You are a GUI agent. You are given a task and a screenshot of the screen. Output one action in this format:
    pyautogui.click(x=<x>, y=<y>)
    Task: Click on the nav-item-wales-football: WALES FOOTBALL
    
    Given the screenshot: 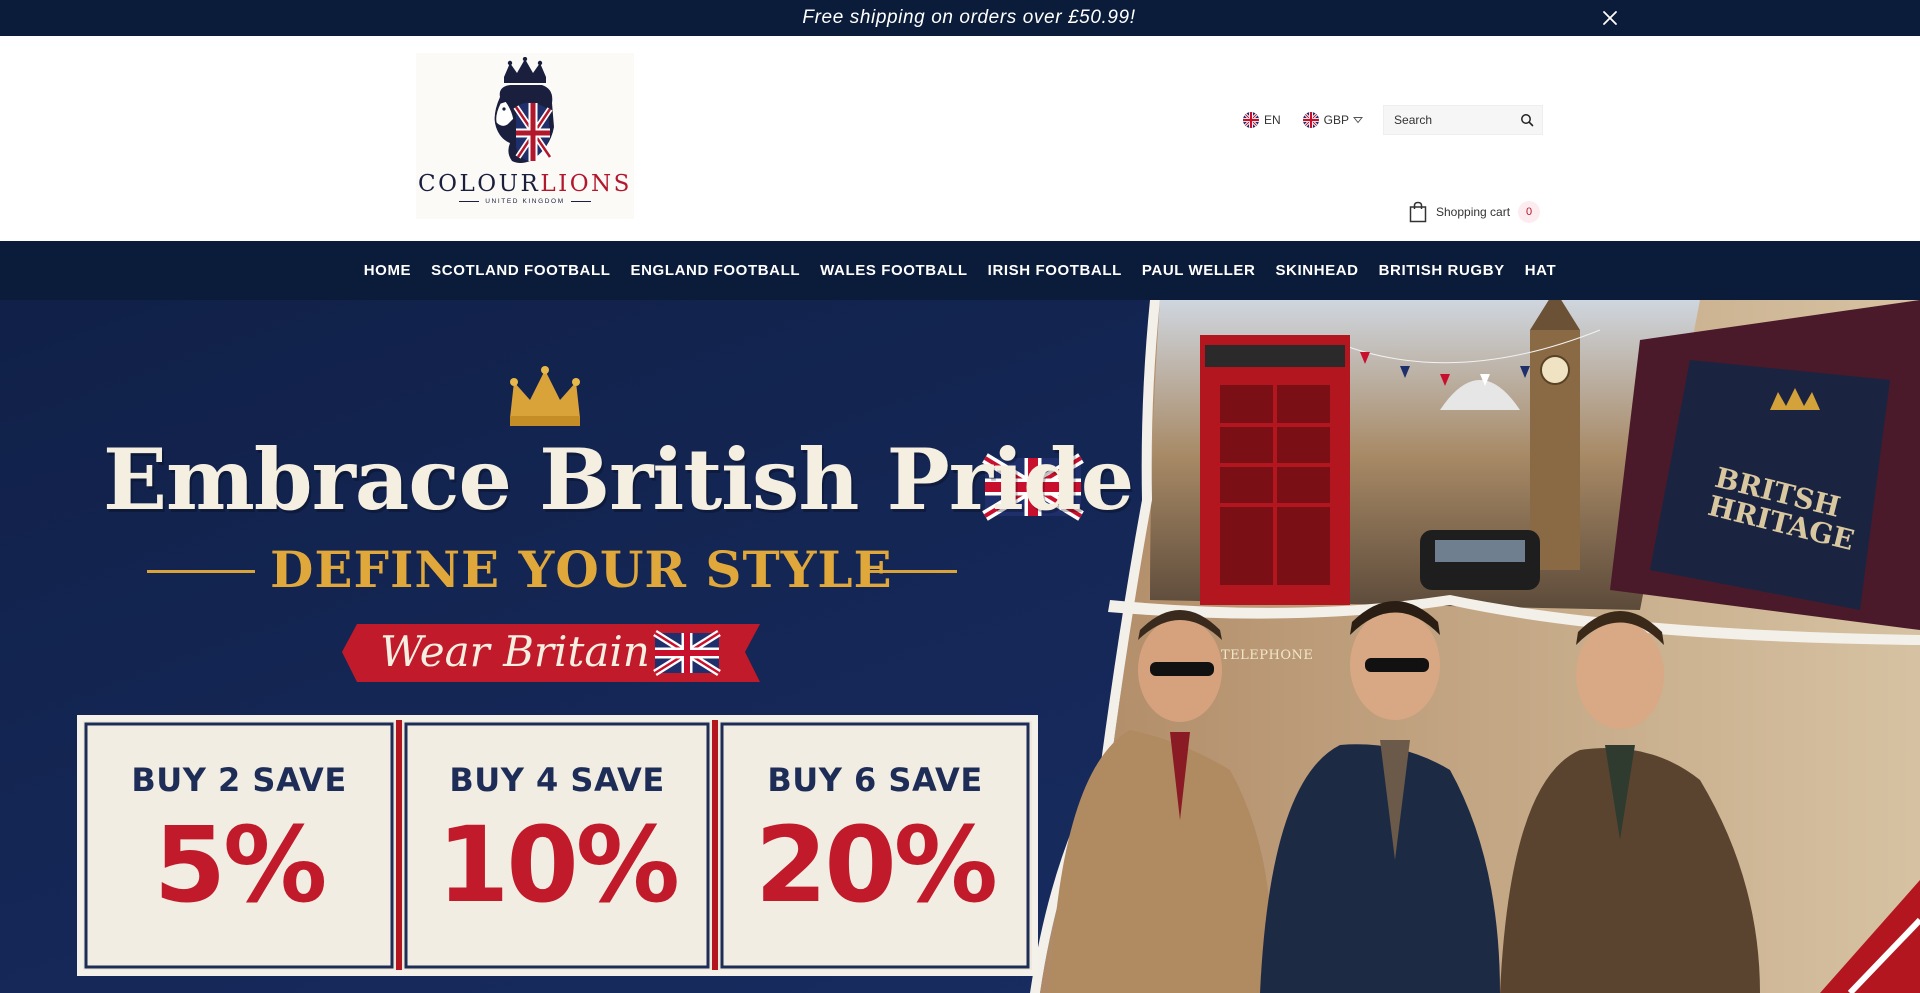 What is the action you would take?
    pyautogui.click(x=894, y=270)
    